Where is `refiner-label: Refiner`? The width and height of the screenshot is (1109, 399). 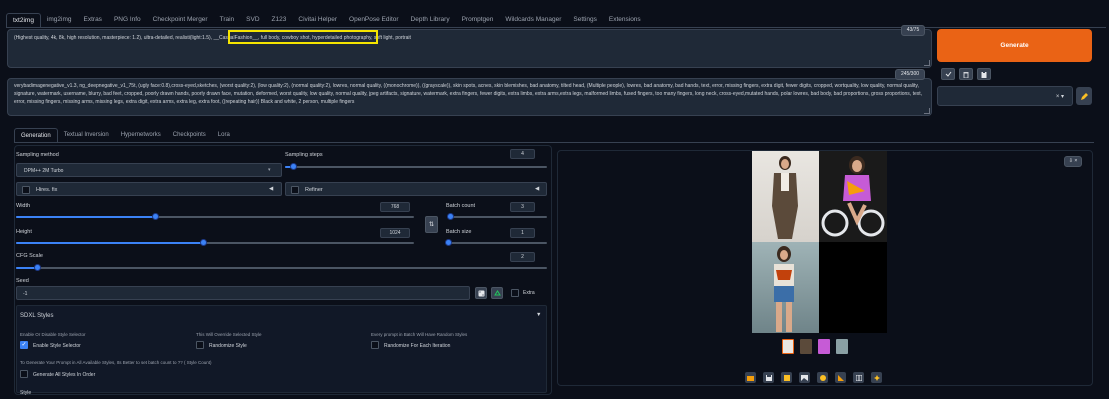 refiner-label: Refiner is located at coordinates (314, 190).